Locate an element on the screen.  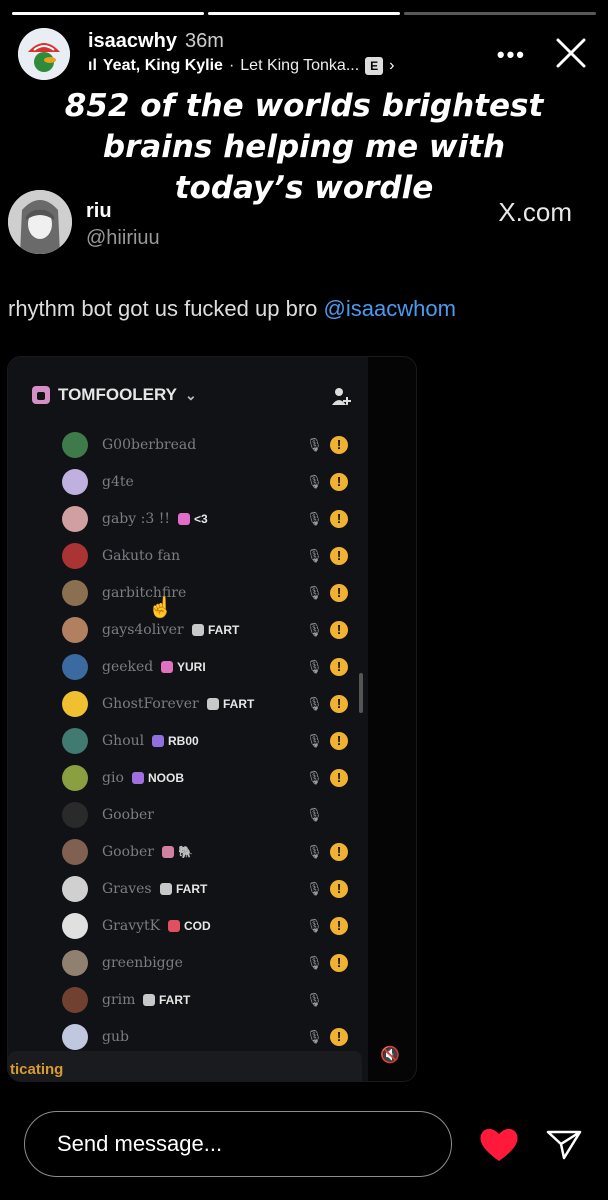
member-name: g4te is located at coordinates (118, 482).